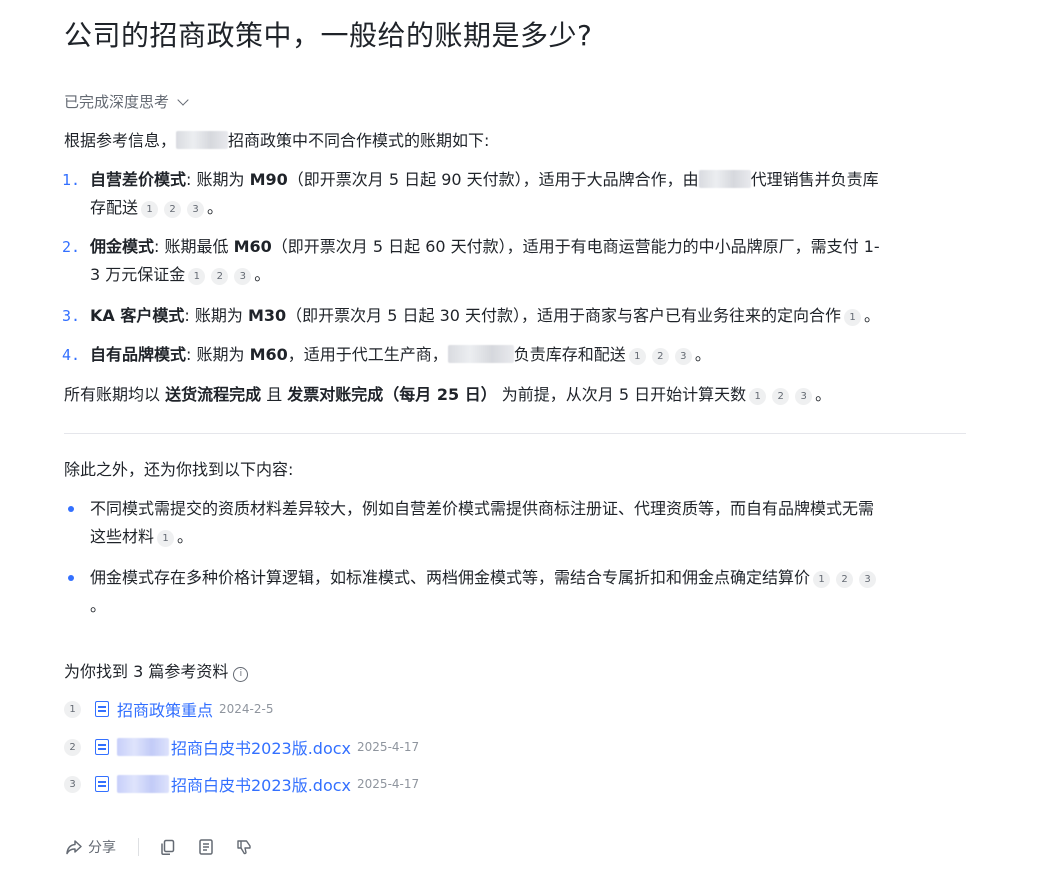  Describe the element at coordinates (102, 848) in the screenshot. I see `share-label: 分享` at that location.